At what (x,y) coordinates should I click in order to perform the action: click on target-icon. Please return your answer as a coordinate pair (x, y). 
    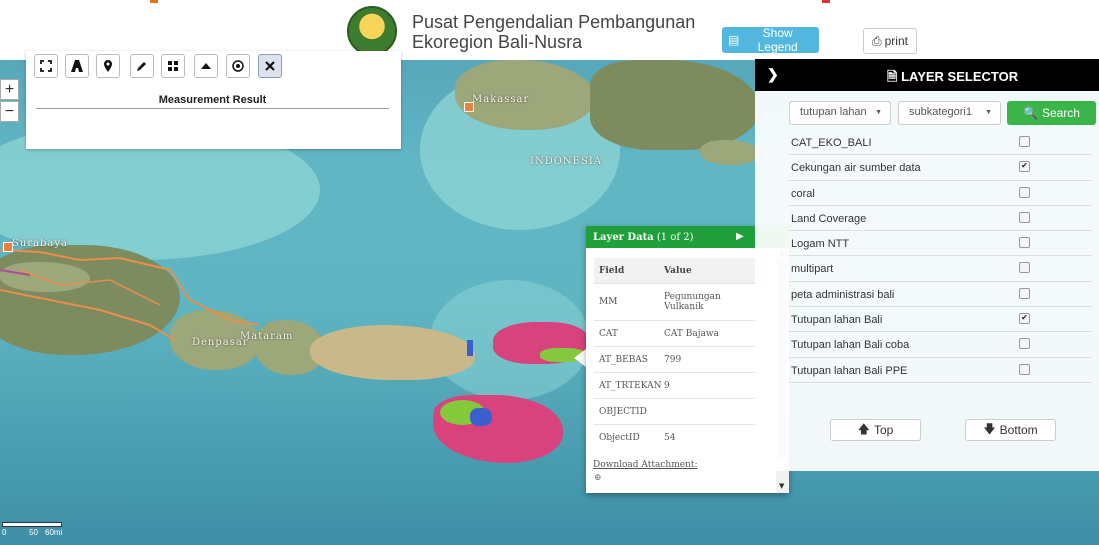
    Looking at the image, I should click on (238, 66).